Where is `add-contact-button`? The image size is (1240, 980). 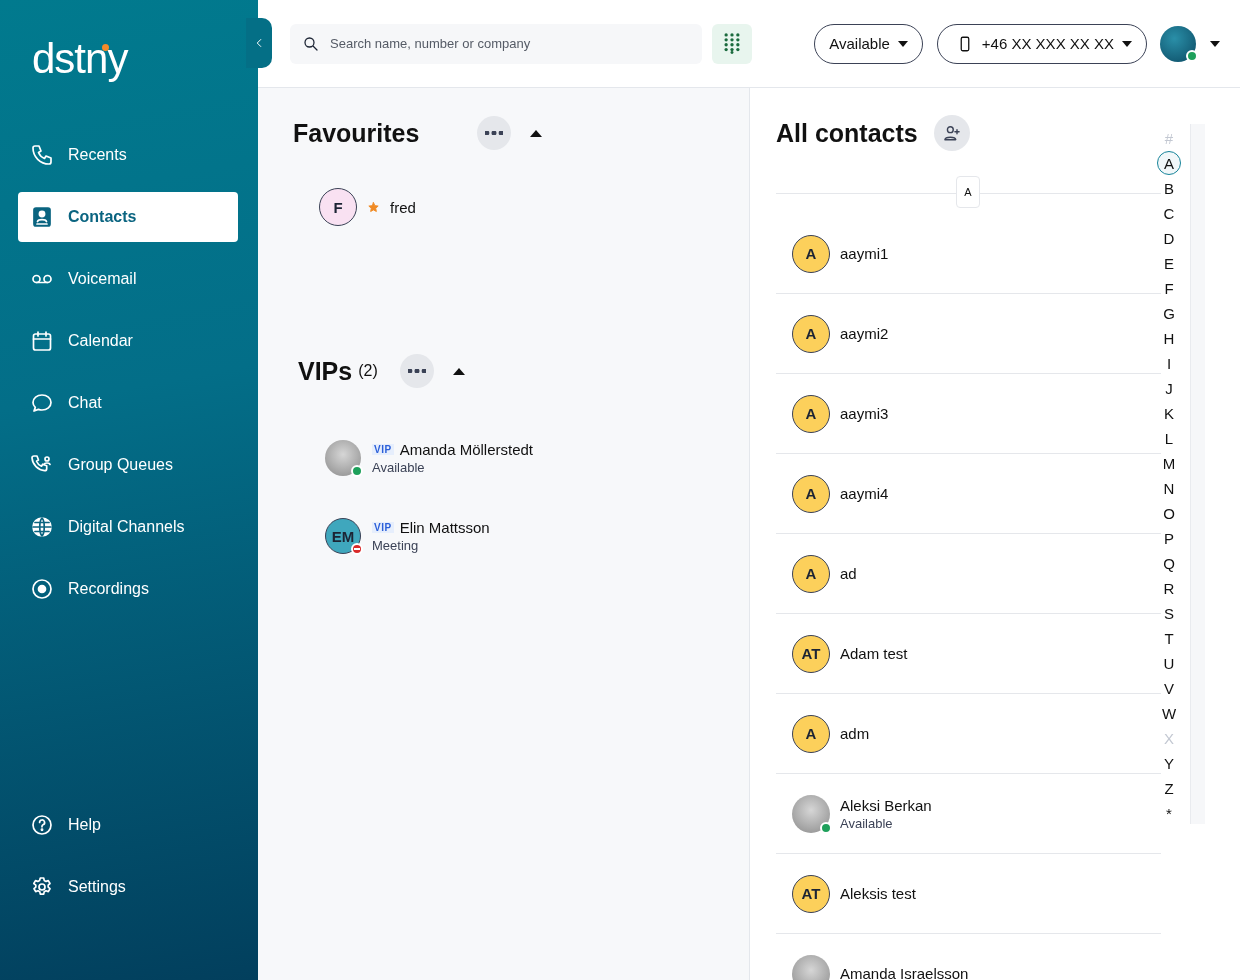 add-contact-button is located at coordinates (951, 133).